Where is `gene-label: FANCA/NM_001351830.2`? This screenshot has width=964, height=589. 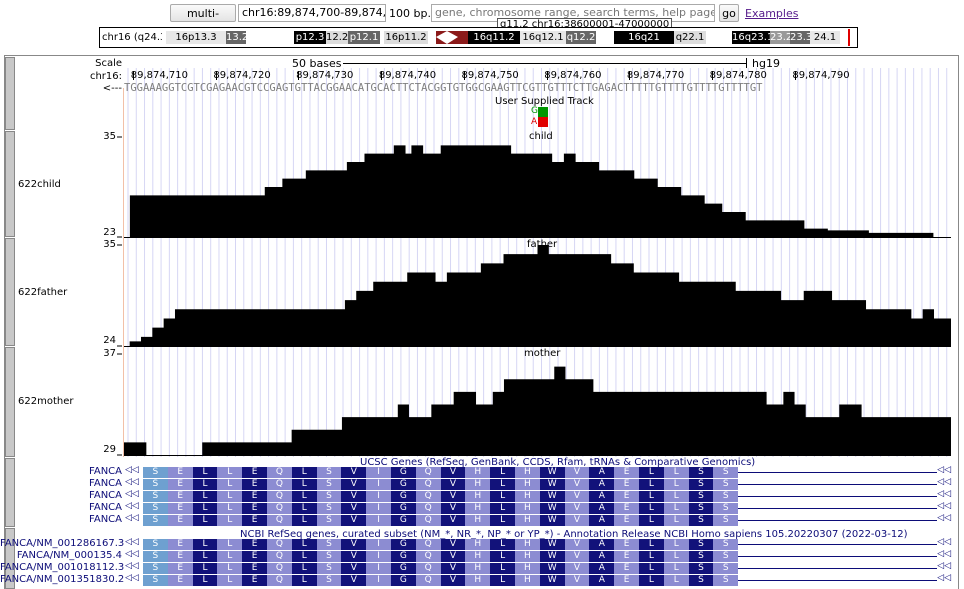 gene-label: FANCA/NM_001351830.2 is located at coordinates (62, 579).